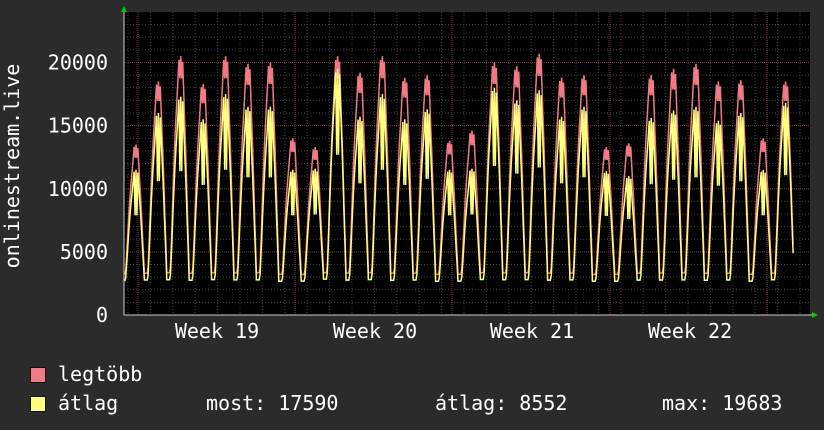 The image size is (824, 430). What do you see at coordinates (100, 374) in the screenshot?
I see `legend-max-label: legtöbb` at bounding box center [100, 374].